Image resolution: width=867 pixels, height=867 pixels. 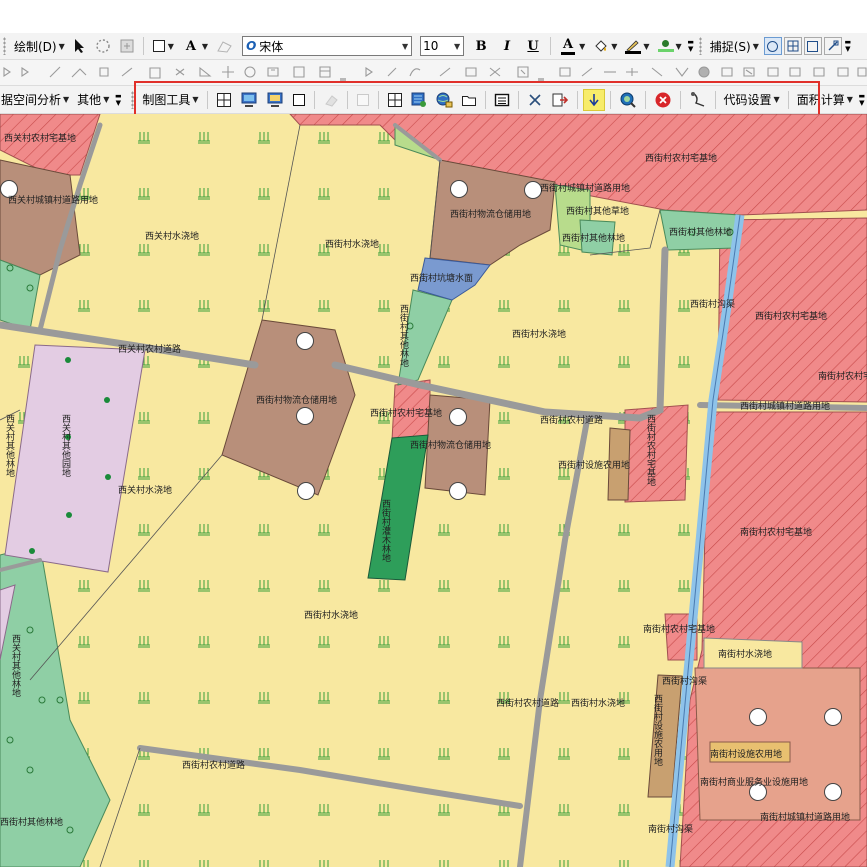 What do you see at coordinates (35, 46) in the screenshot?
I see `draw-menu-label: 绘制(D)` at bounding box center [35, 46].